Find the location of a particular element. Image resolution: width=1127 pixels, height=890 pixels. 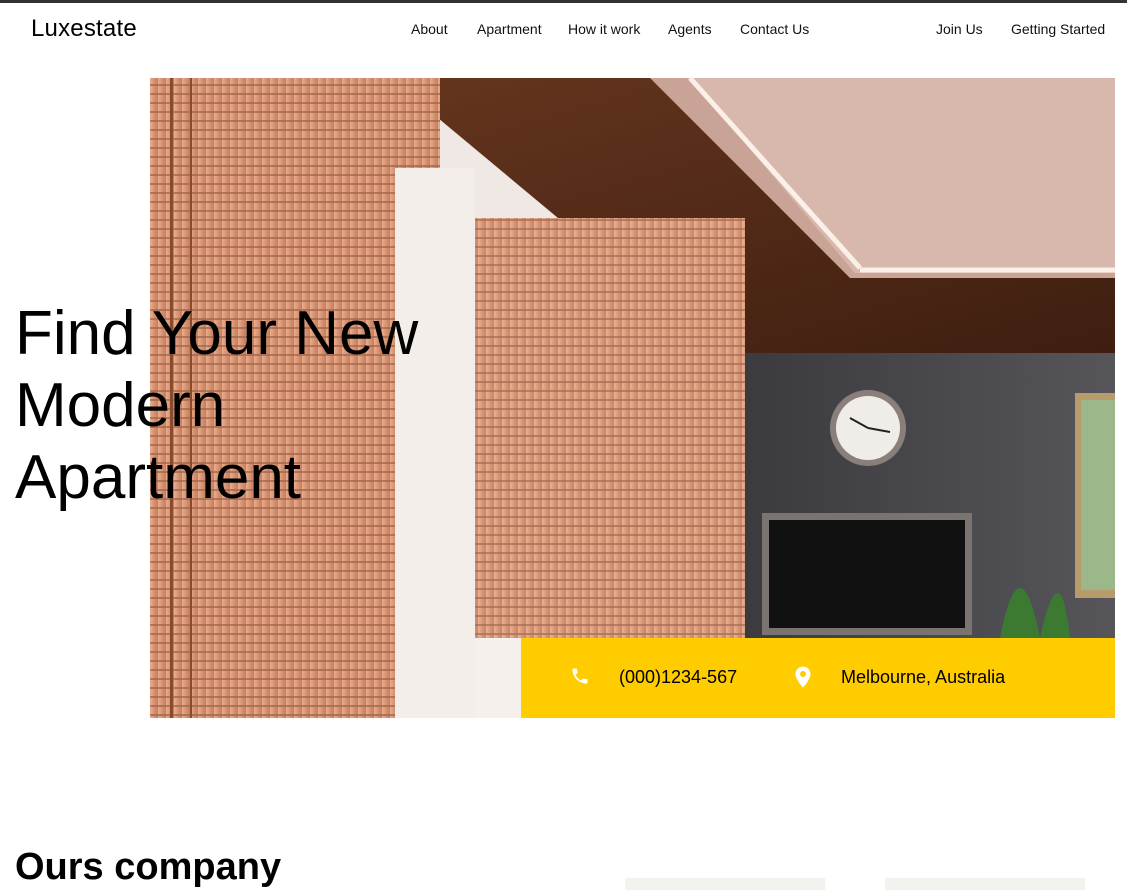

nav-link-about: About is located at coordinates (429, 29).